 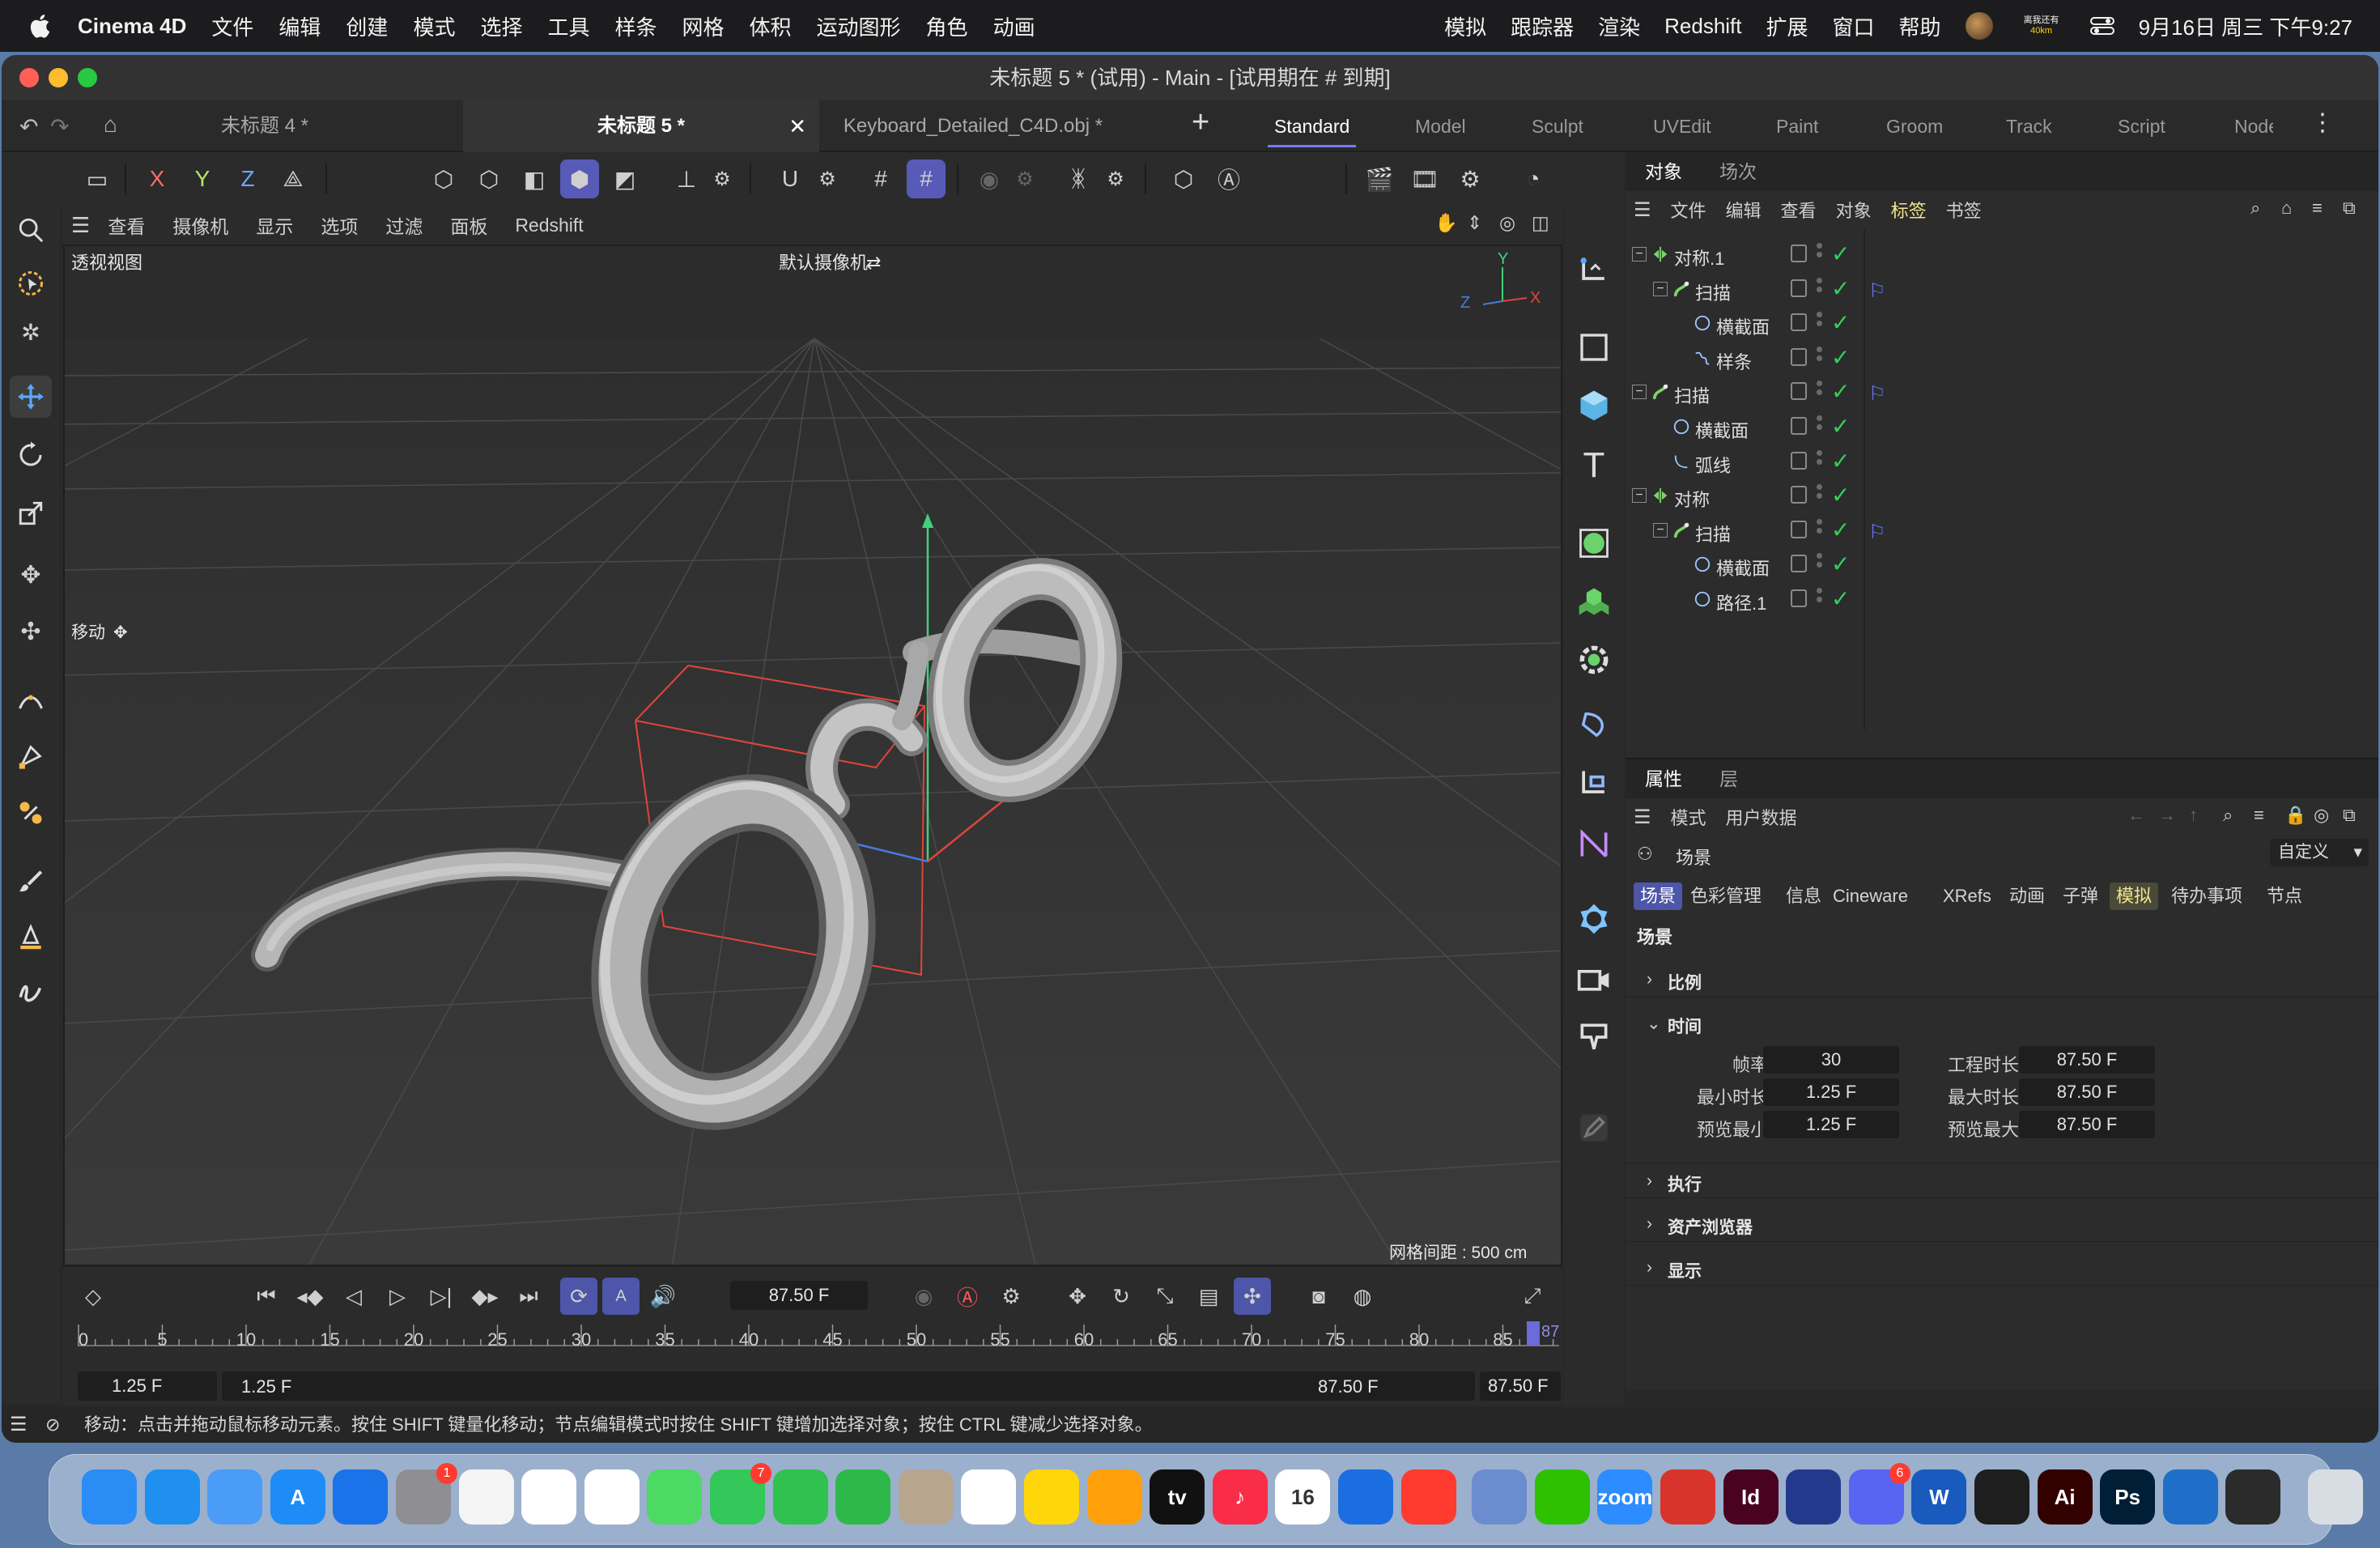 I want to click on menu-spline: 样条, so click(x=636, y=26).